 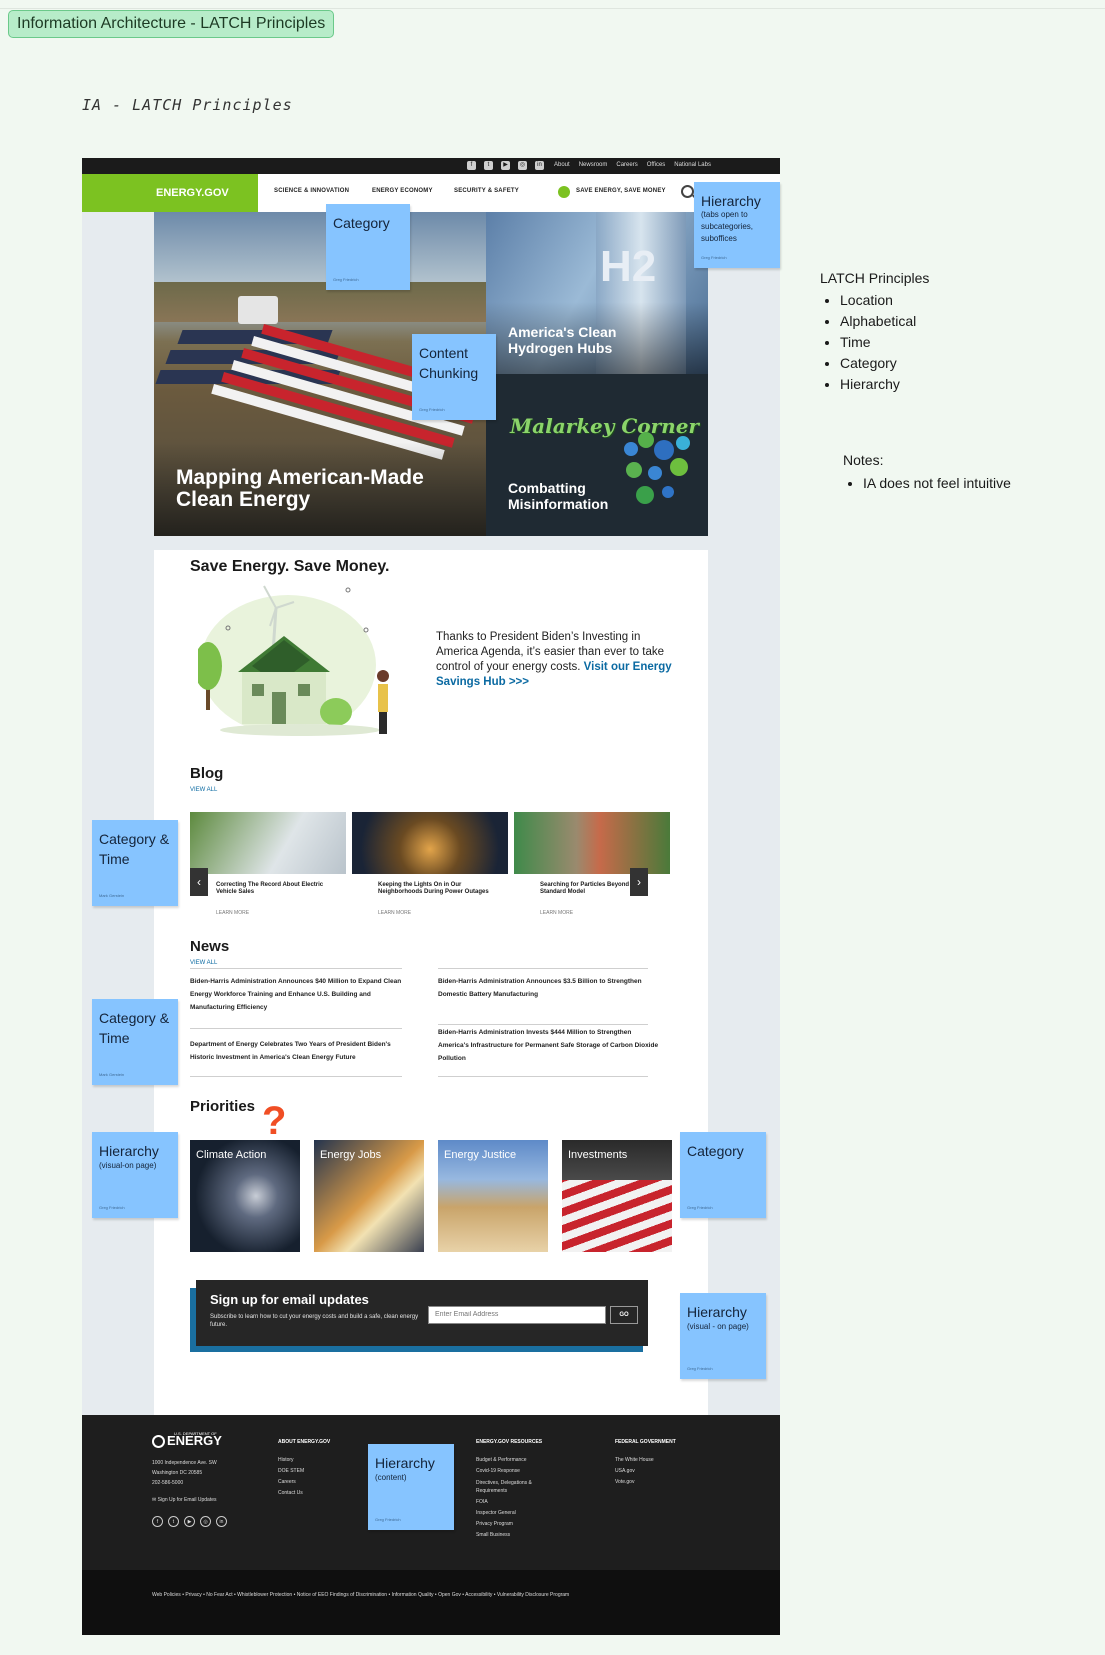 What do you see at coordinates (617, 1196) in the screenshot?
I see `priority-card-investments: Investments` at bounding box center [617, 1196].